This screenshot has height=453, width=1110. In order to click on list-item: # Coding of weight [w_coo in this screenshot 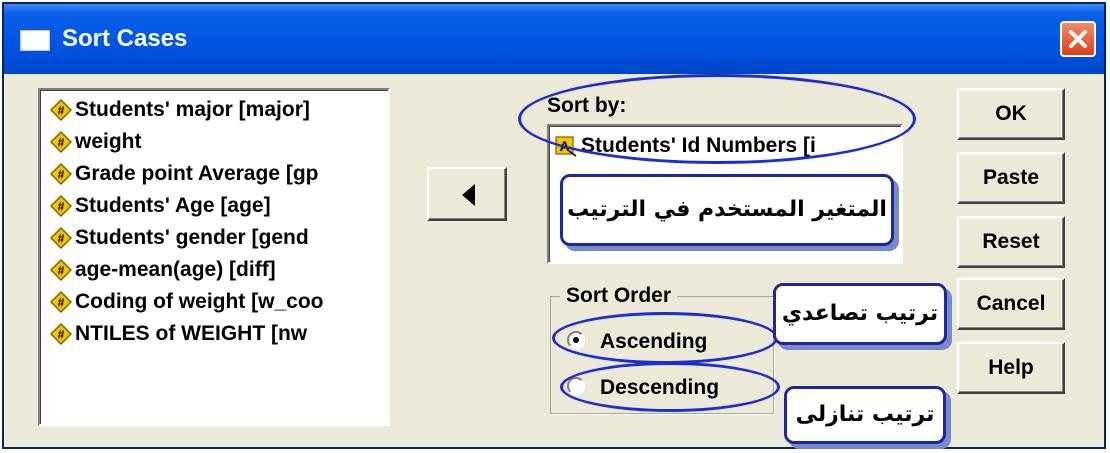, I will do `click(186, 302)`.